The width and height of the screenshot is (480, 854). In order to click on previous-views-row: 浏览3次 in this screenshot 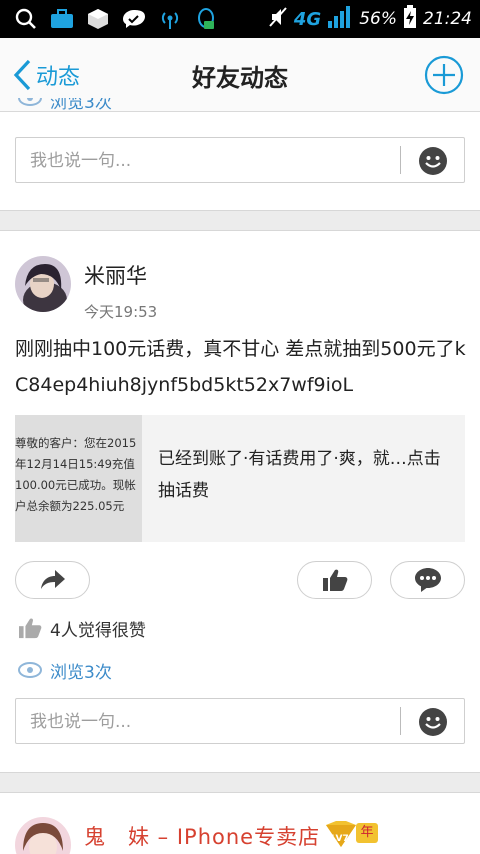, I will do `click(65, 108)`.